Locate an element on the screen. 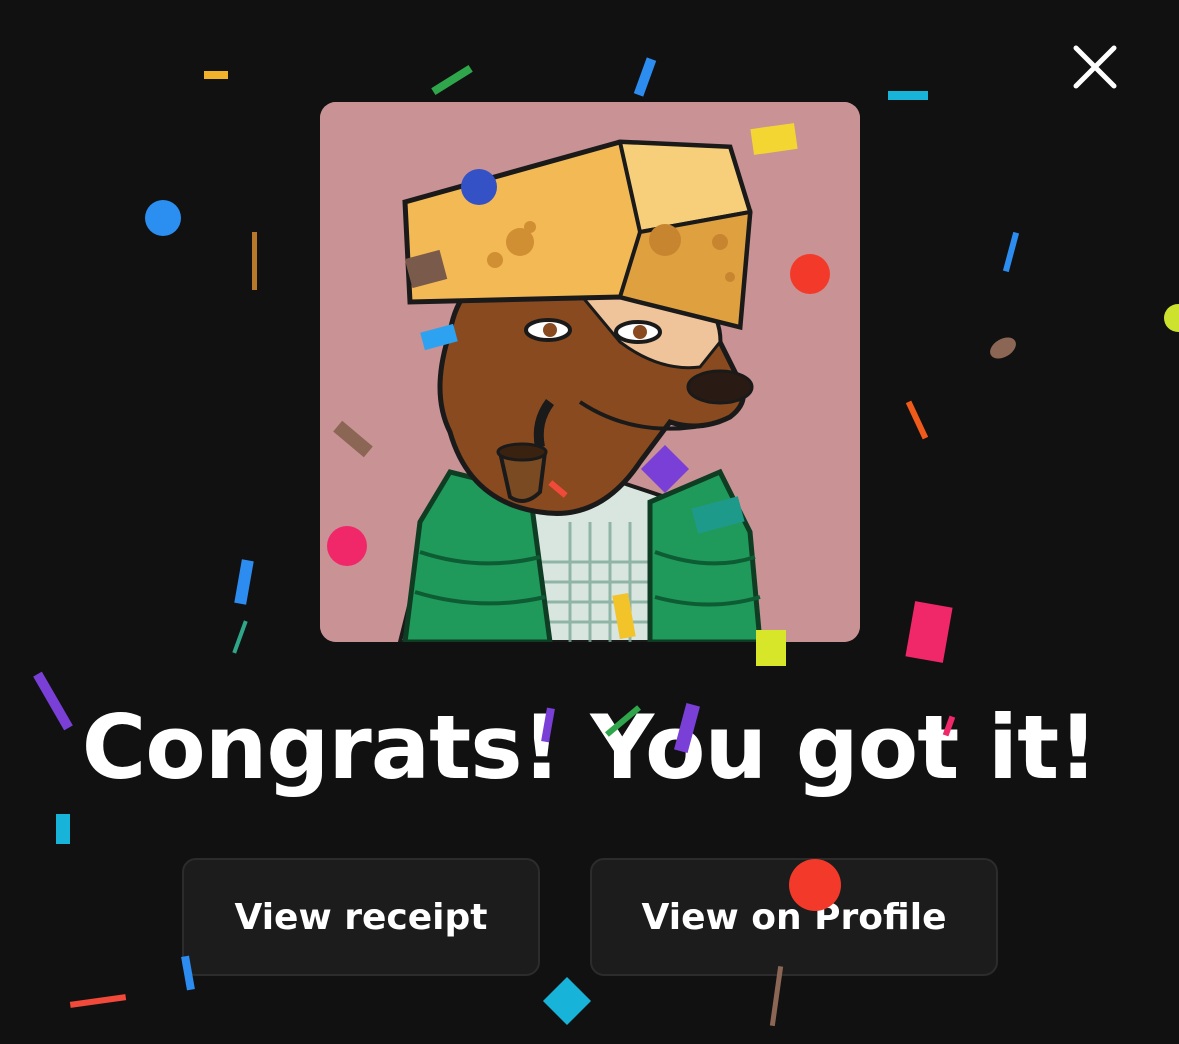 The width and height of the screenshot is (1179, 1044). view-receipt-button: View receipt is located at coordinates (361, 917).